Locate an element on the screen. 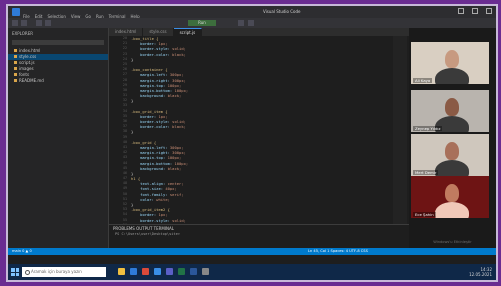  account-icon is located at coordinates (251, 23).